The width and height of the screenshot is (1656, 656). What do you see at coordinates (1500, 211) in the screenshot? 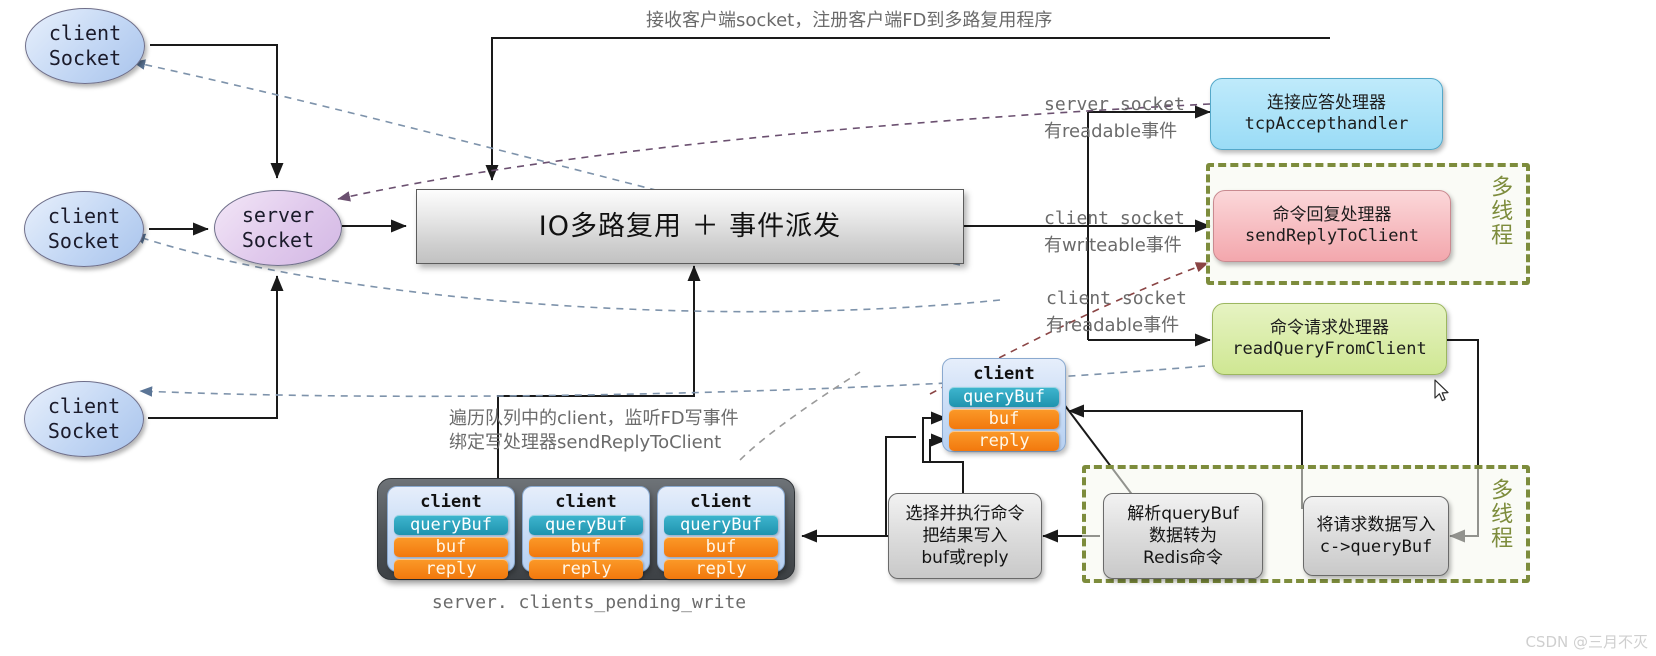
I see `multithread-label-reply: 多线程` at bounding box center [1500, 211].